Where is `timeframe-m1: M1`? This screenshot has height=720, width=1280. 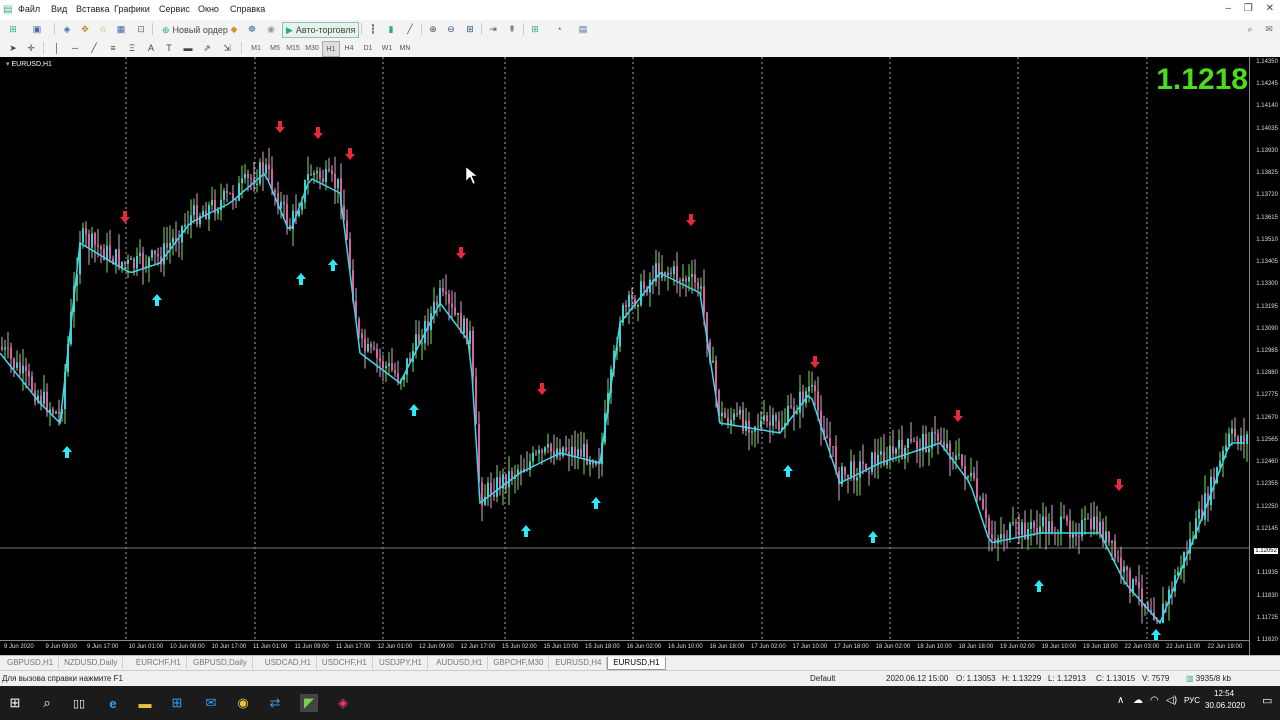 timeframe-m1: M1 is located at coordinates (256, 48).